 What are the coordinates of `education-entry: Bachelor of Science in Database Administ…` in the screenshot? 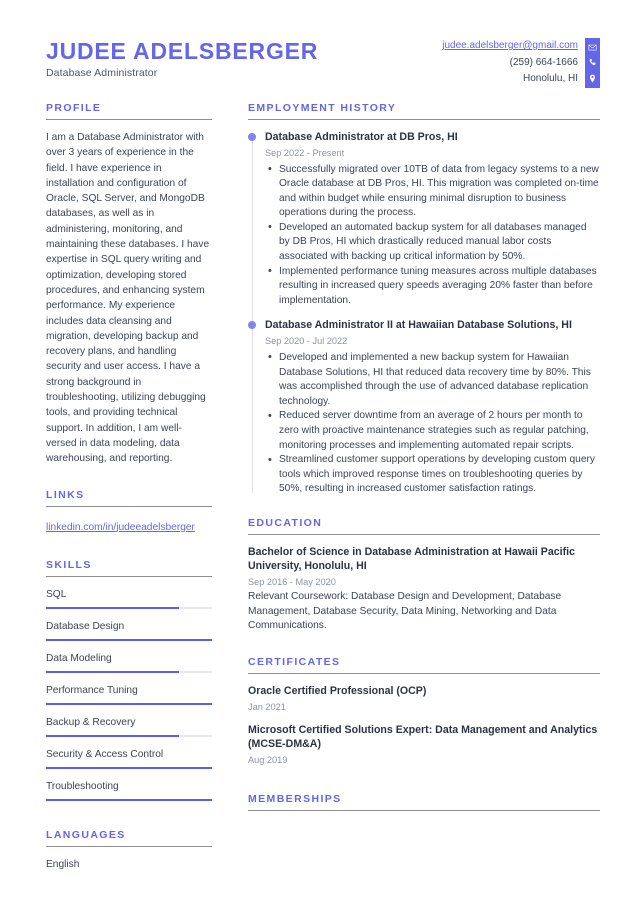 It's located at (424, 591).